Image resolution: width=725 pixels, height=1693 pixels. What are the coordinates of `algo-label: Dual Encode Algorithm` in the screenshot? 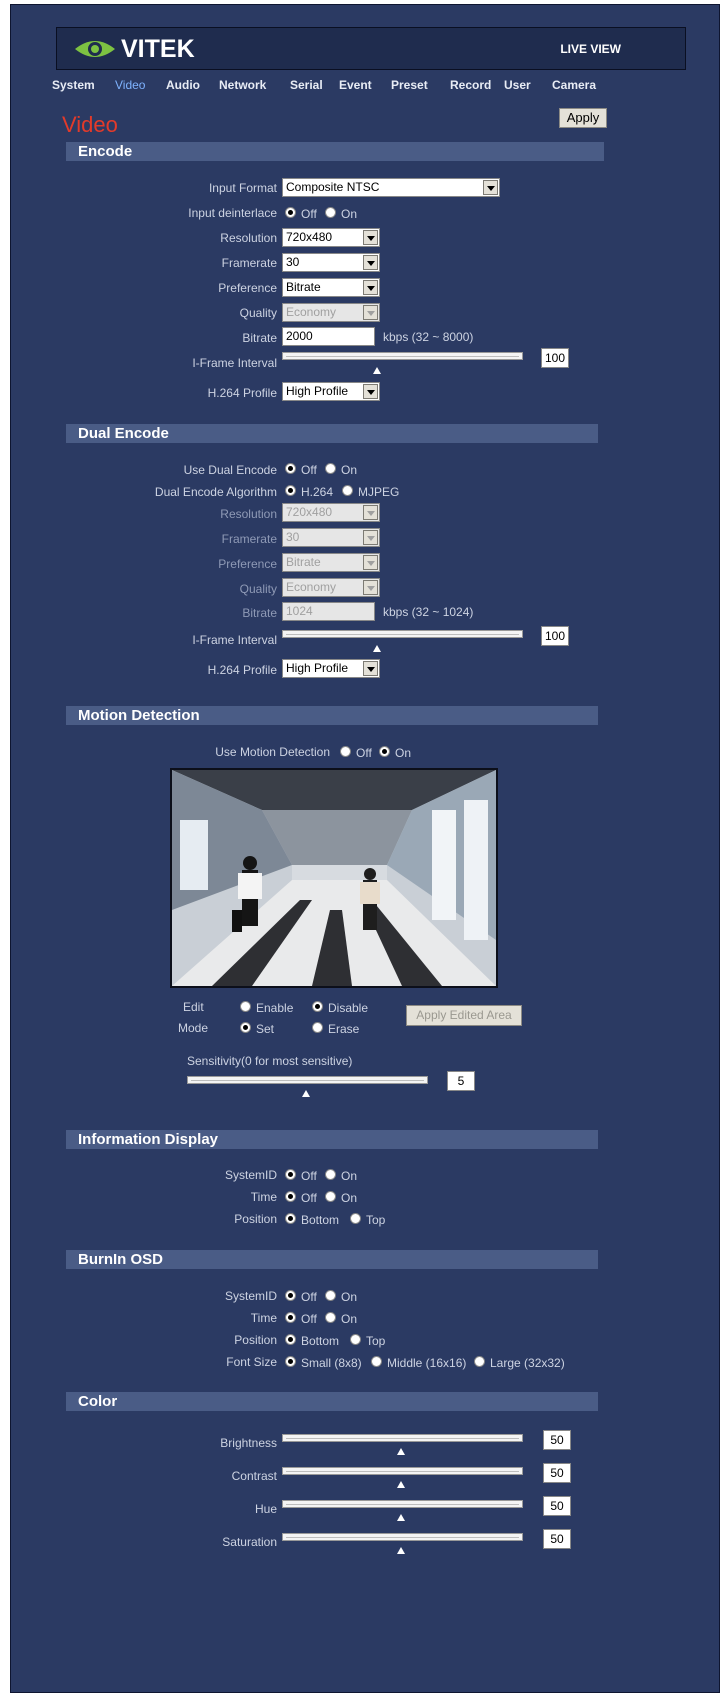 It's located at (215, 492).